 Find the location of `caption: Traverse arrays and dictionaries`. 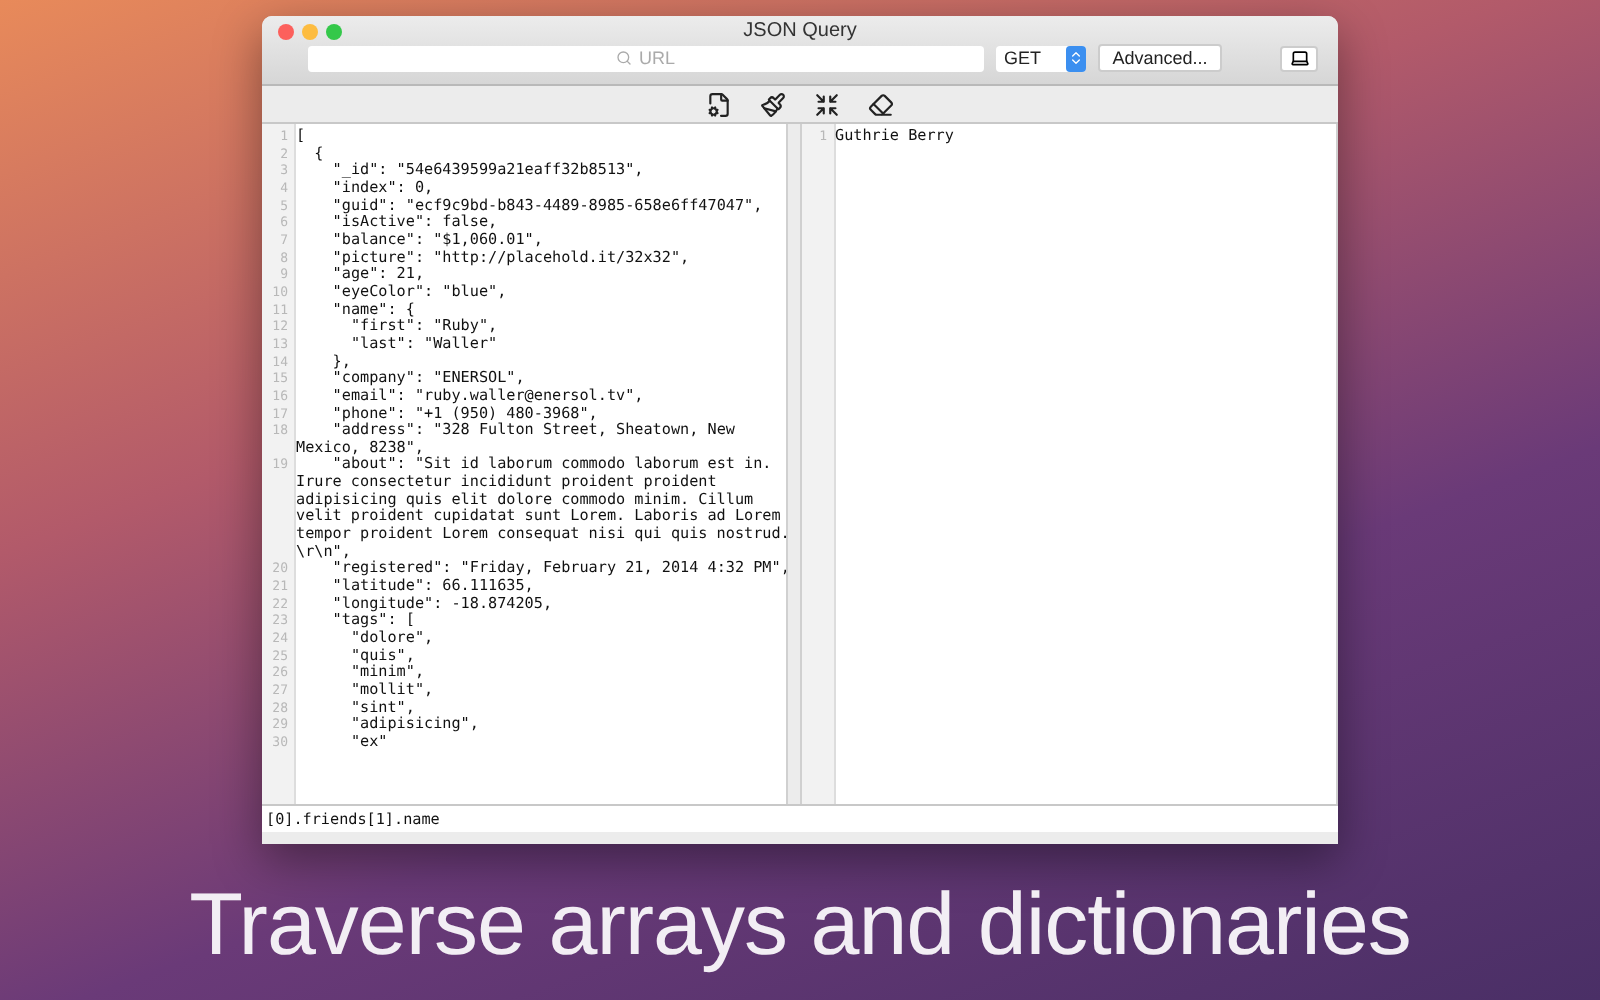

caption: Traverse arrays and dictionaries is located at coordinates (800, 926).